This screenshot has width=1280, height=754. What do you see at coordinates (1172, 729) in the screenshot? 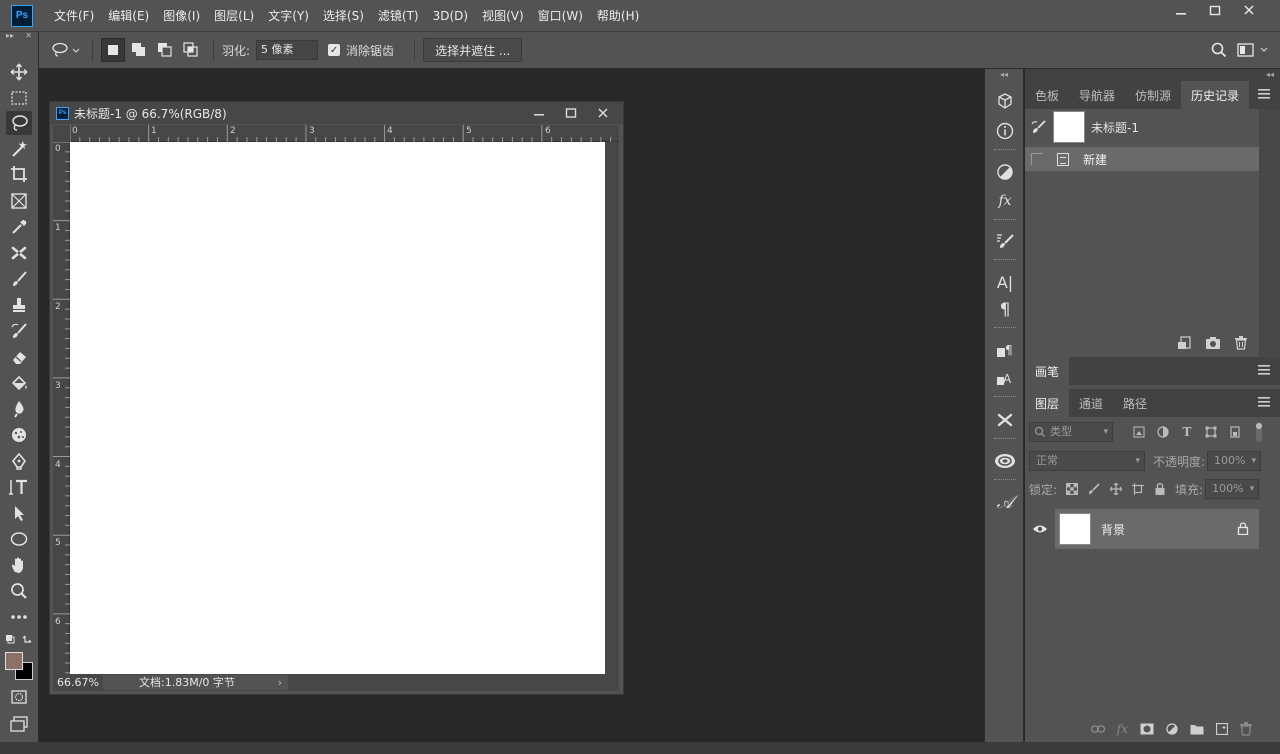
I see `new-adjustment-layer-icon` at bounding box center [1172, 729].